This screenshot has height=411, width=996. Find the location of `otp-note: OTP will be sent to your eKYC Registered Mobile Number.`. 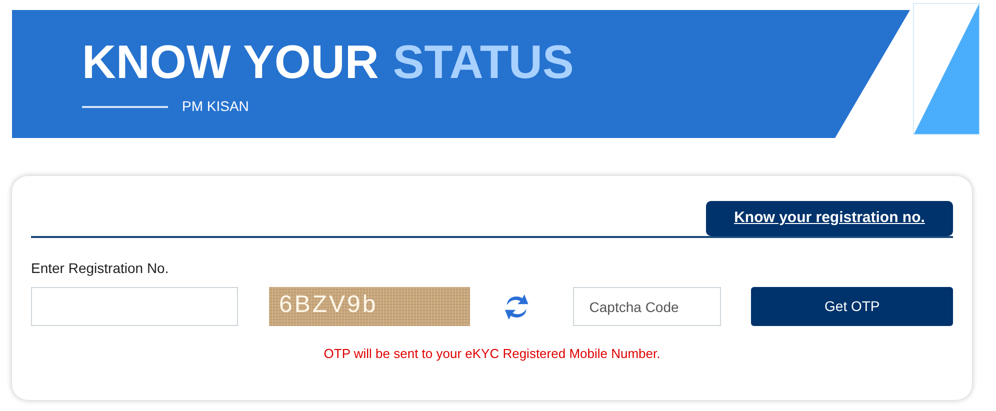

otp-note: OTP will be sent to your eKYC Registered Mobile Number. is located at coordinates (492, 354).